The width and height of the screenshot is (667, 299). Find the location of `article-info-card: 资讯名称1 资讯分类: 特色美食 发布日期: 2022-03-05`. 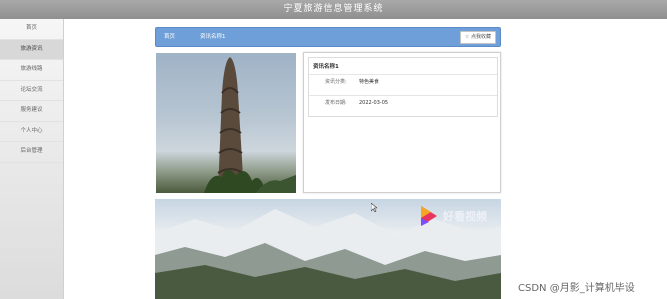

article-info-card: 资讯名称1 资讯分类: 特色美食 发布日期: 2022-03-05 is located at coordinates (402, 122).